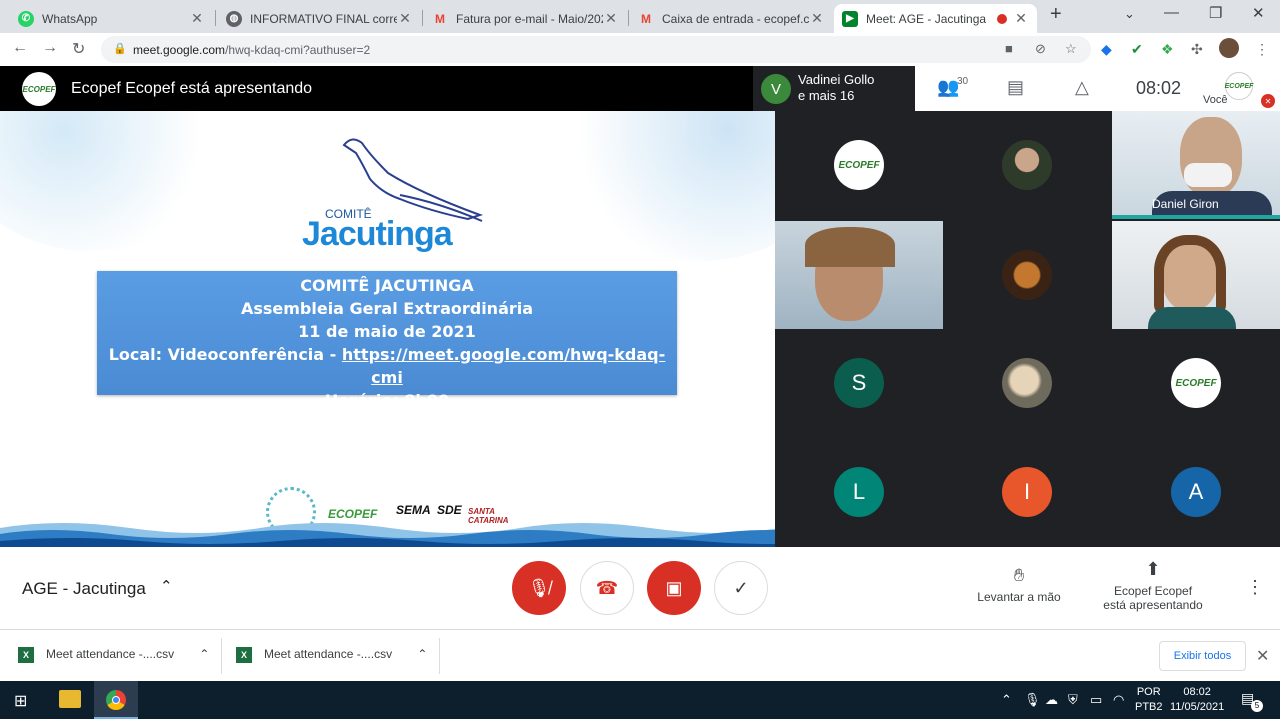  What do you see at coordinates (1171, 12) in the screenshot?
I see `minimize-button: —` at bounding box center [1171, 12].